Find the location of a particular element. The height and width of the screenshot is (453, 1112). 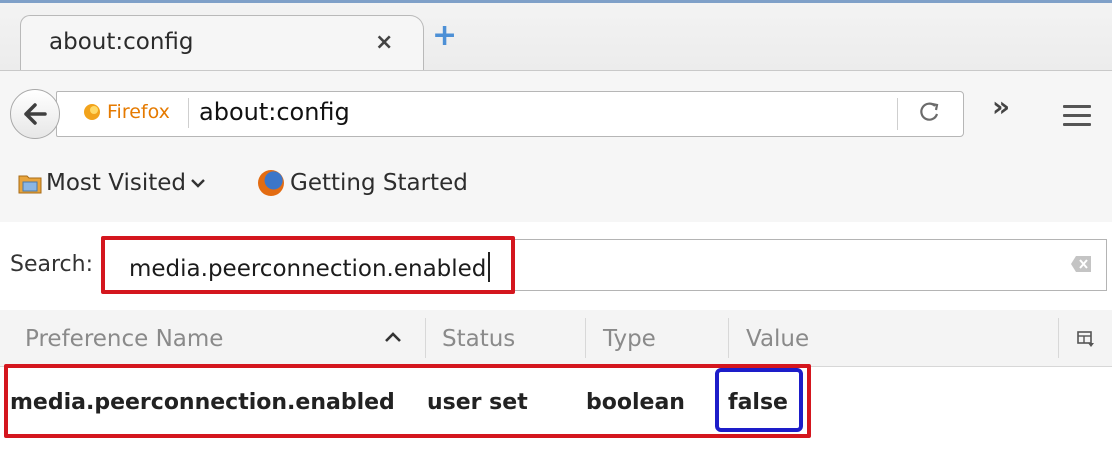

url-separator is located at coordinates (897, 114).